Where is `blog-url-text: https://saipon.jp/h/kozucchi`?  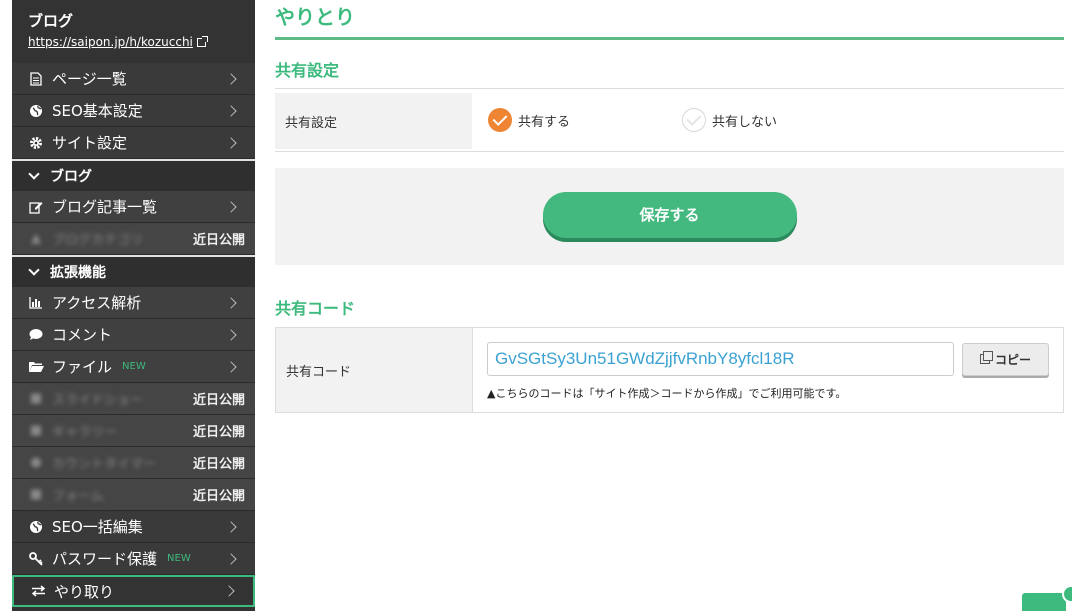
blog-url-text: https://saipon.jp/h/kozucchi is located at coordinates (110, 42).